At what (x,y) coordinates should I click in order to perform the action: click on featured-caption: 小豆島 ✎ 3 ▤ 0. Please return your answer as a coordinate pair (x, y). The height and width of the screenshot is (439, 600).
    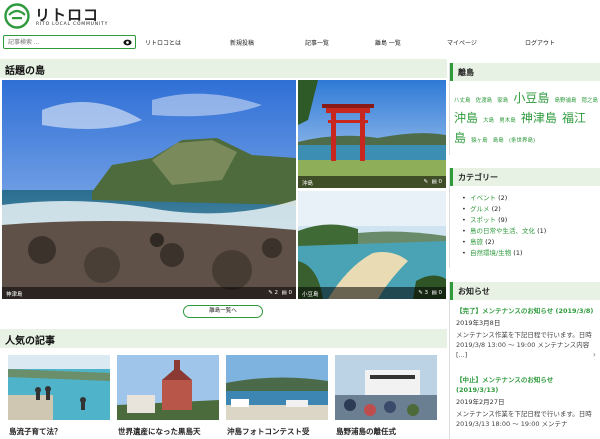
    Looking at the image, I should click on (372, 293).